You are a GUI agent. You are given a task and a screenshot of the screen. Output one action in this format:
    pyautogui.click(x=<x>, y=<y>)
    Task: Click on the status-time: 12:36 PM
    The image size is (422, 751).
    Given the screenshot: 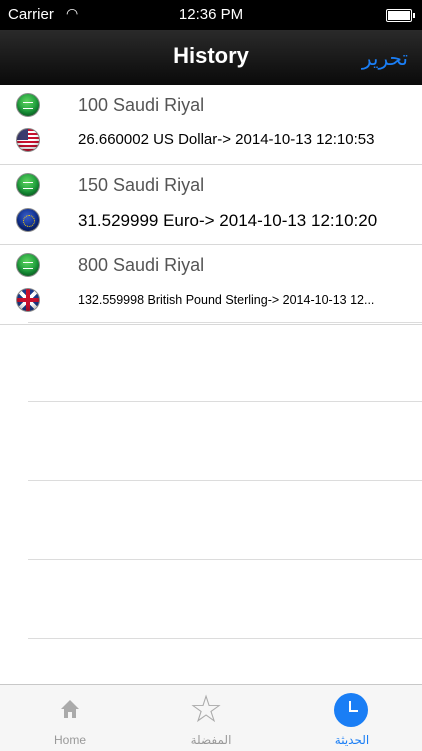 What is the action you would take?
    pyautogui.click(x=211, y=14)
    